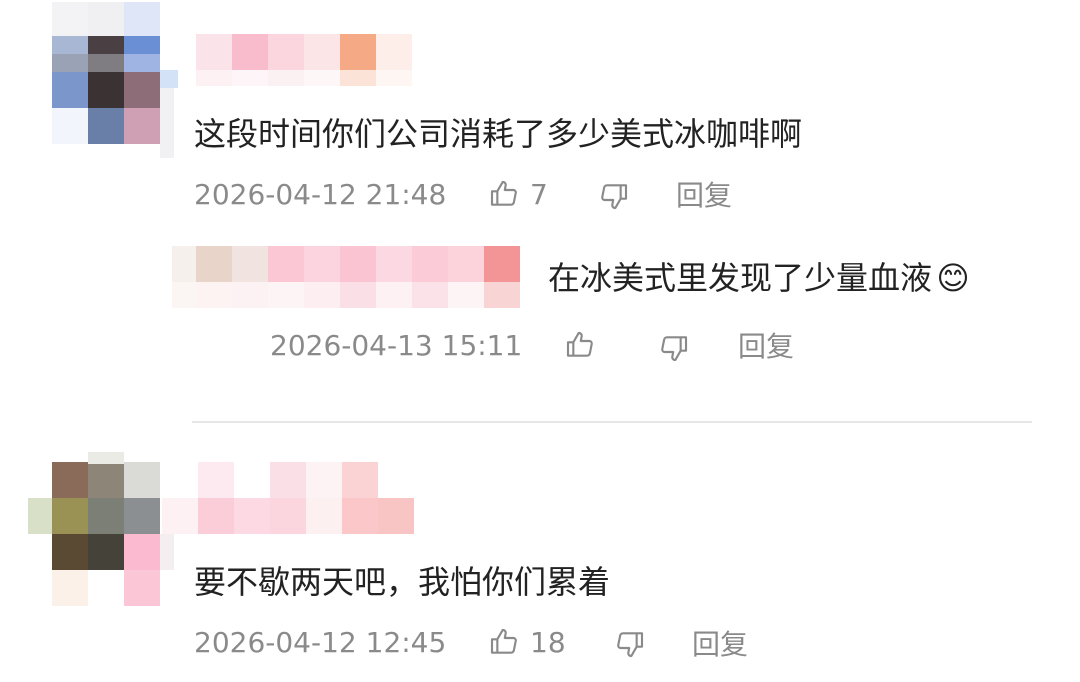 Image resolution: width=1080 pixels, height=682 pixels. Describe the element at coordinates (347, 277) in the screenshot. I see `reply-username` at that location.